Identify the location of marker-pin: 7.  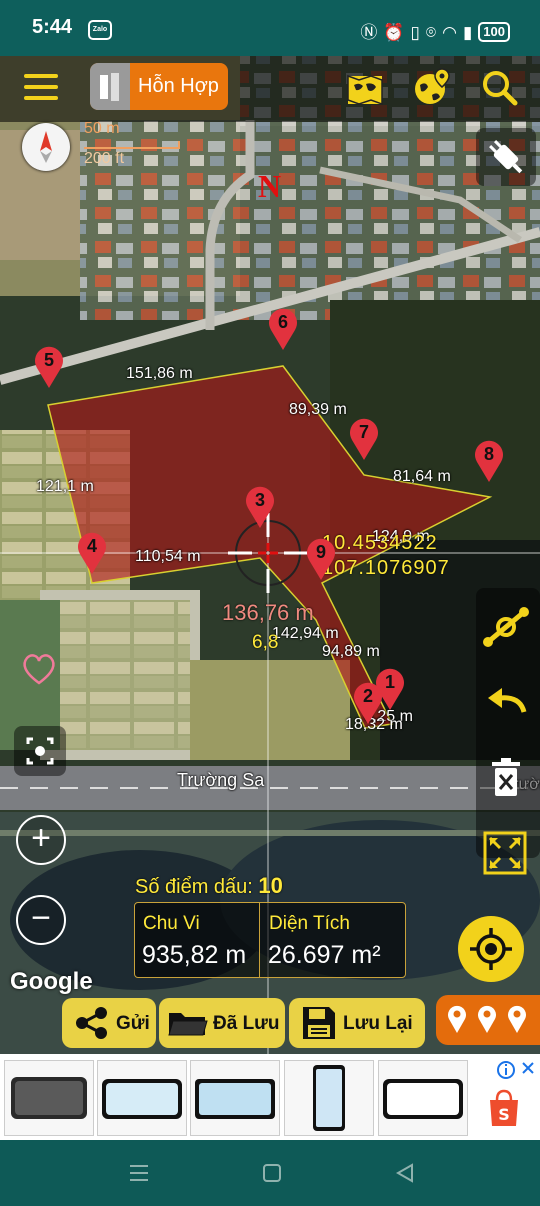
(364, 439).